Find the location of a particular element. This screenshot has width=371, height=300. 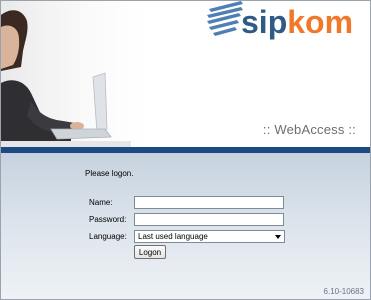

password-input is located at coordinates (209, 219).